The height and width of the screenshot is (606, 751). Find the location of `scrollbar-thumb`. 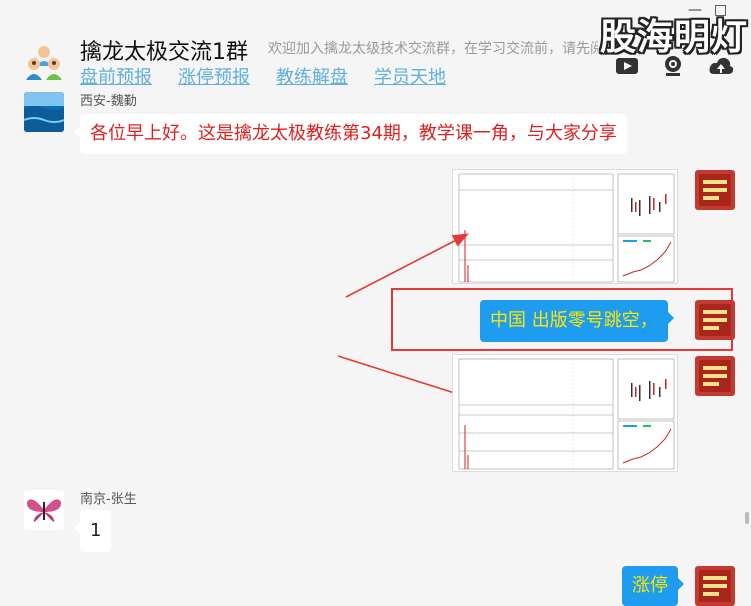

scrollbar-thumb is located at coordinates (747, 518).